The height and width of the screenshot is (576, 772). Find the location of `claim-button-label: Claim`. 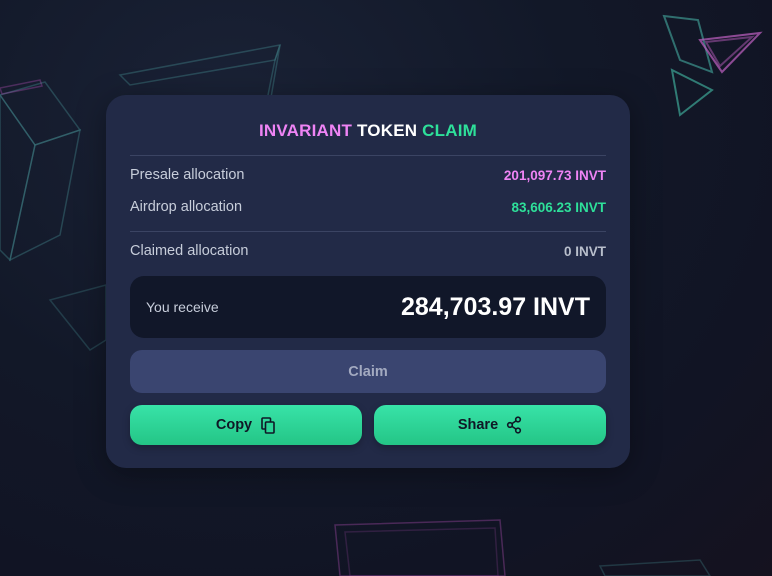

claim-button-label: Claim is located at coordinates (368, 371).